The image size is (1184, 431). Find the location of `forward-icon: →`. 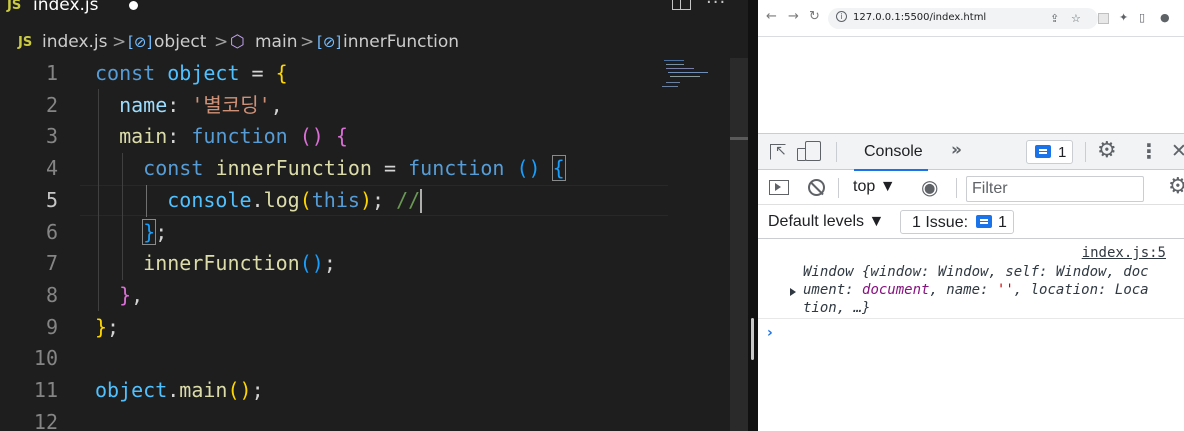

forward-icon: → is located at coordinates (793, 16).